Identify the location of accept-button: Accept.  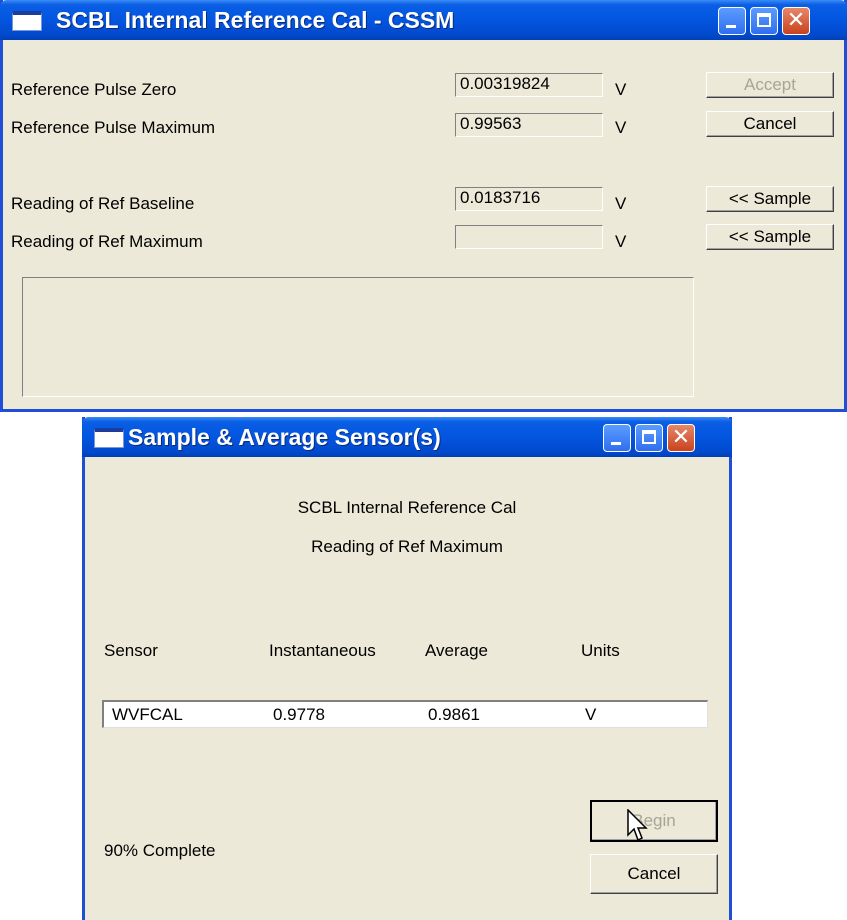
(770, 85).